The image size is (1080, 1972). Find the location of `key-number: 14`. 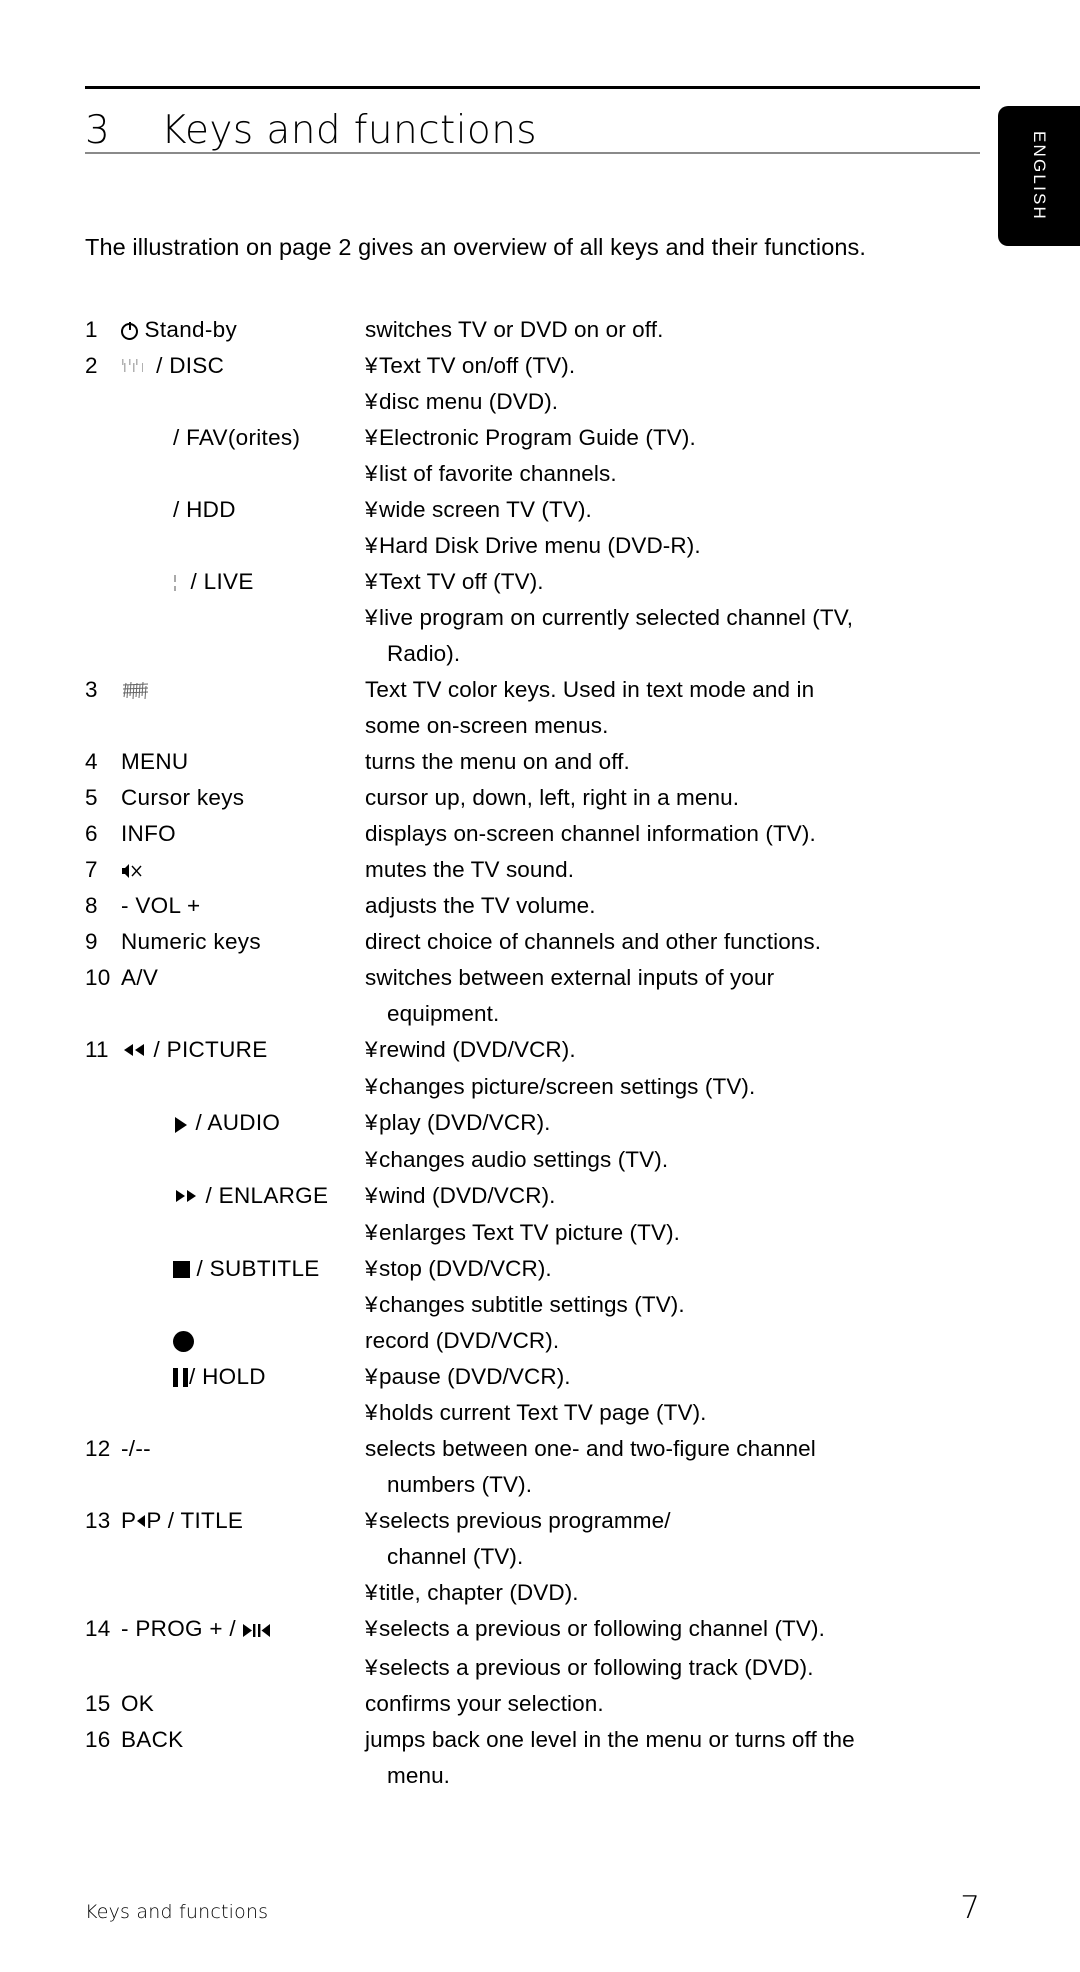

key-number: 14 is located at coordinates (98, 1628).